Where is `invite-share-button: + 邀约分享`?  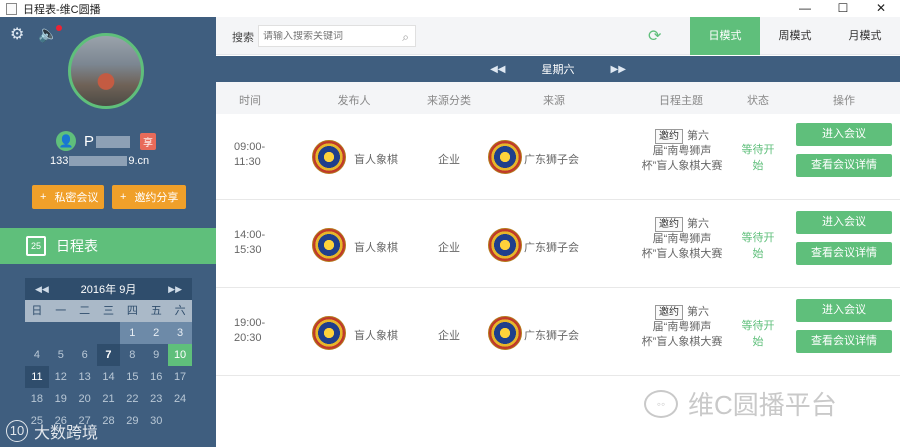
invite-share-button: + 邀约分享 is located at coordinates (149, 197).